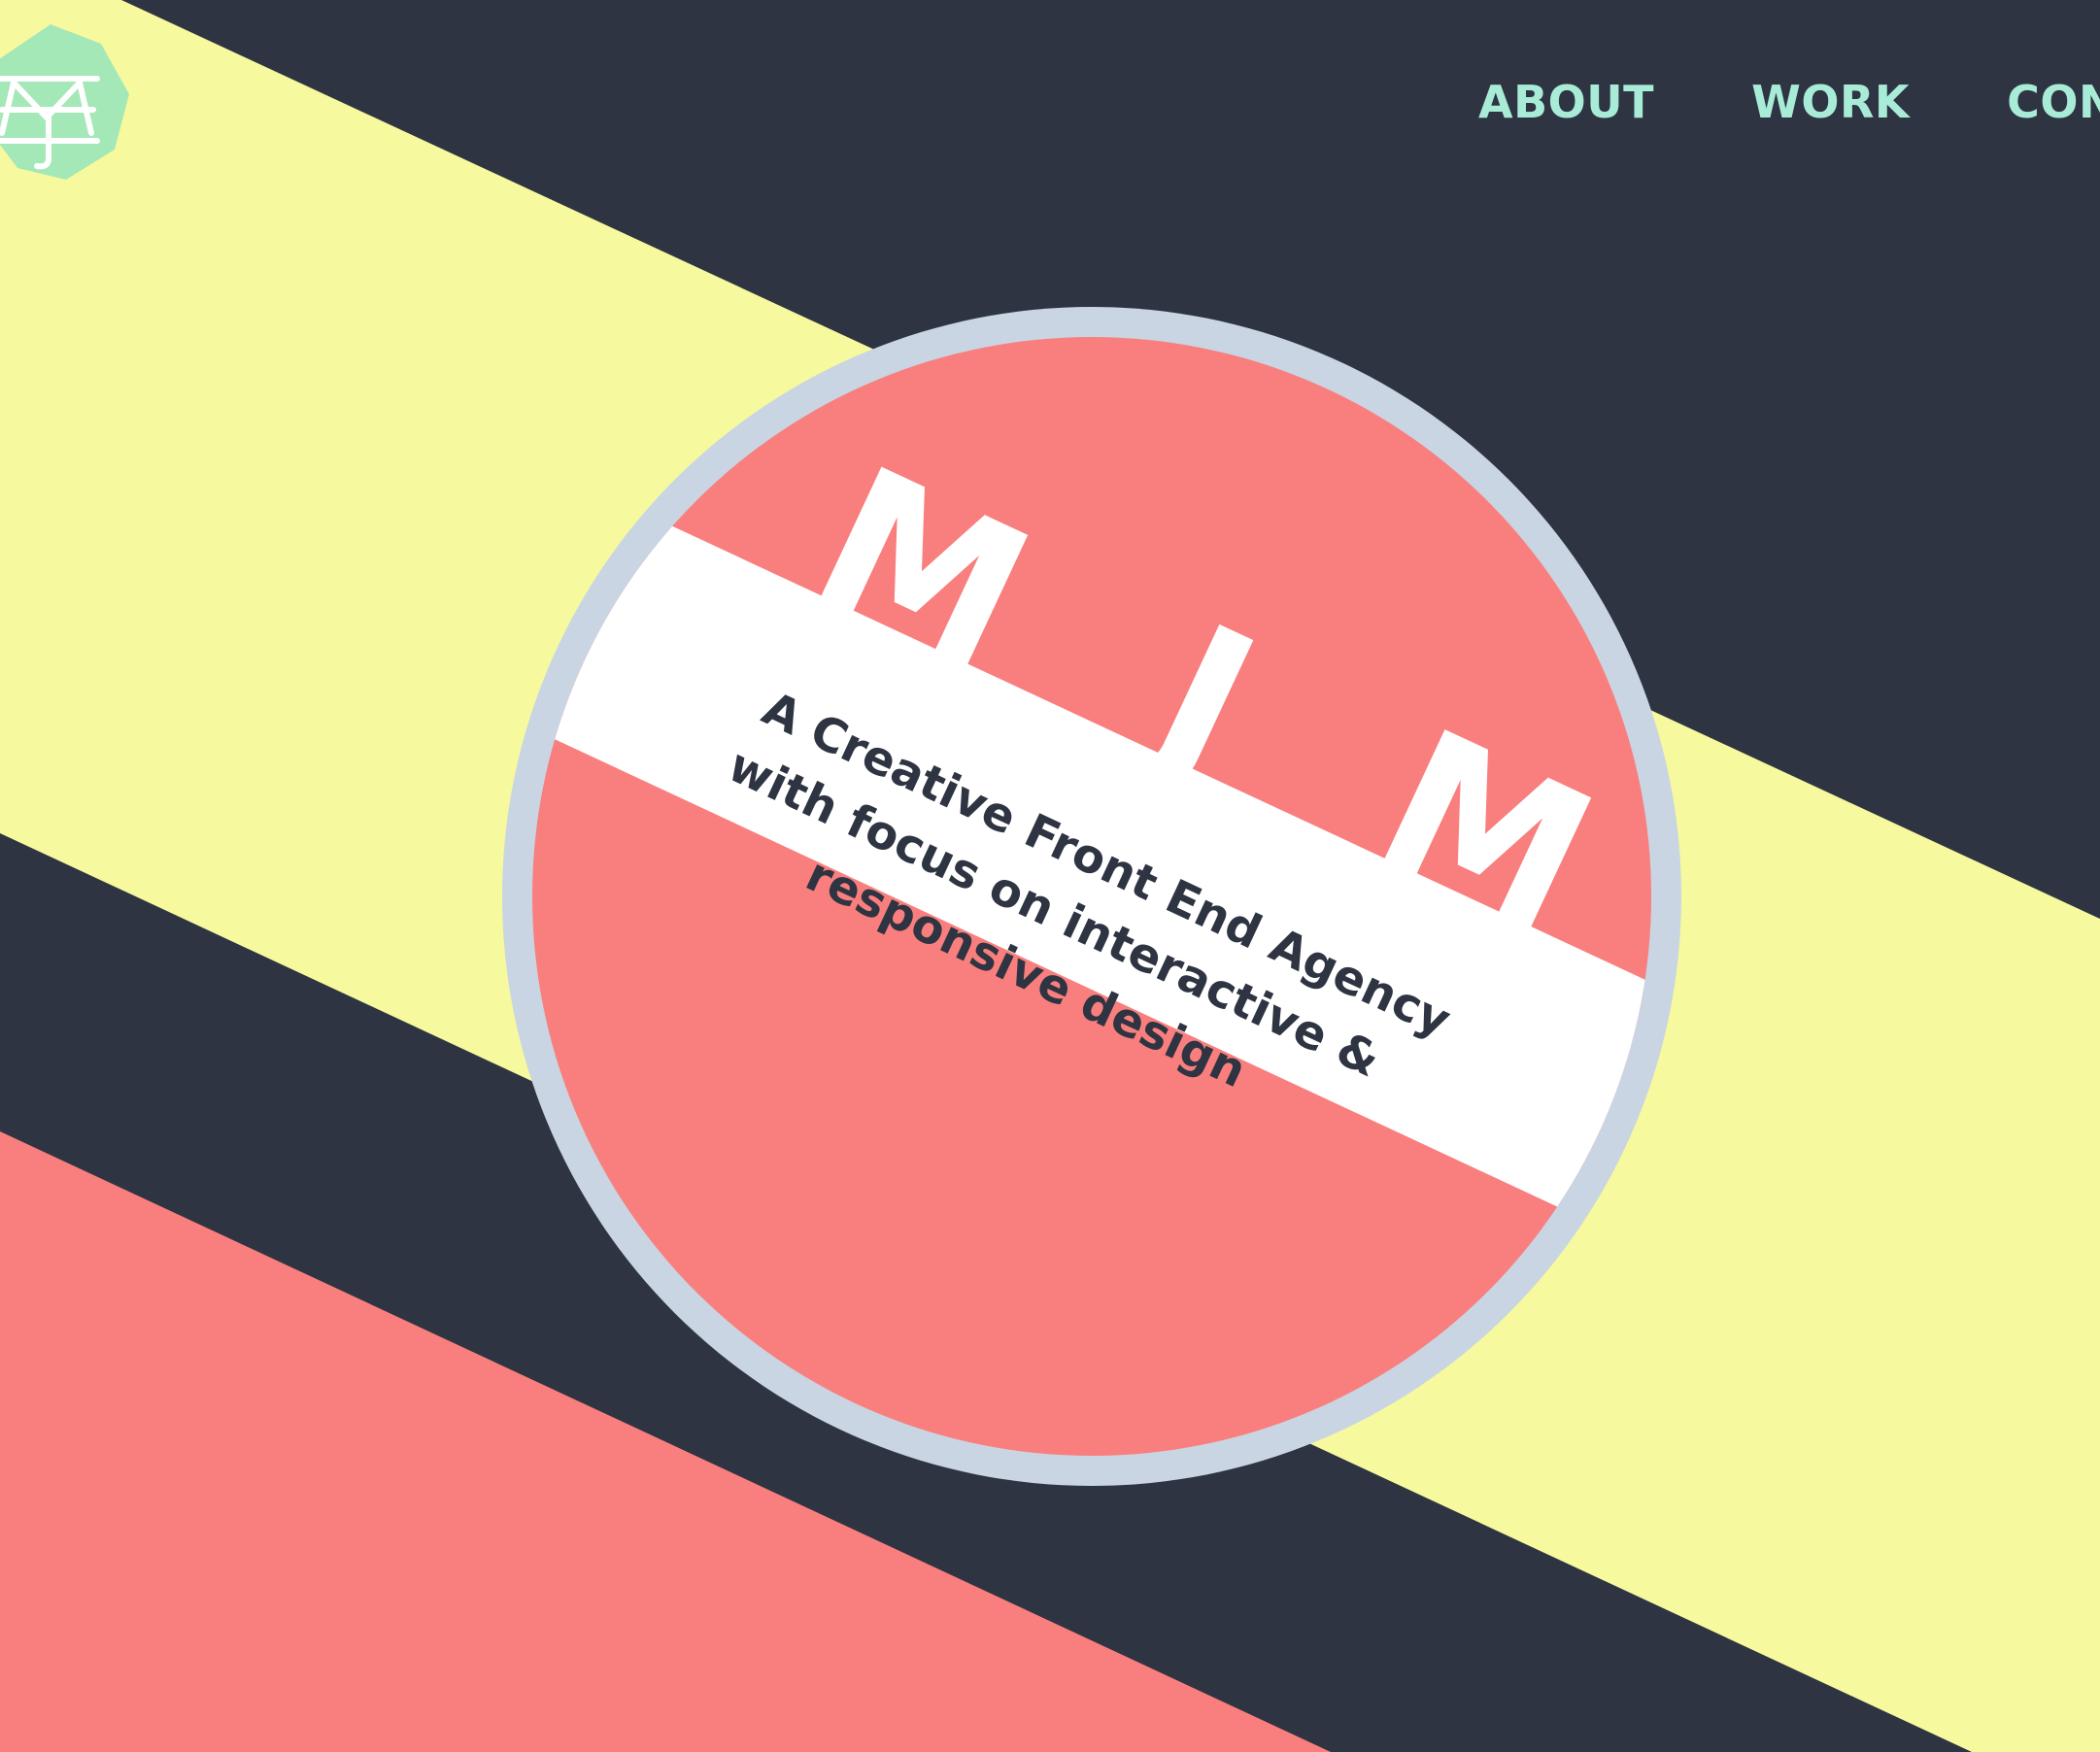 The image size is (2100, 1752). I want to click on logo-link, so click(65, 102).